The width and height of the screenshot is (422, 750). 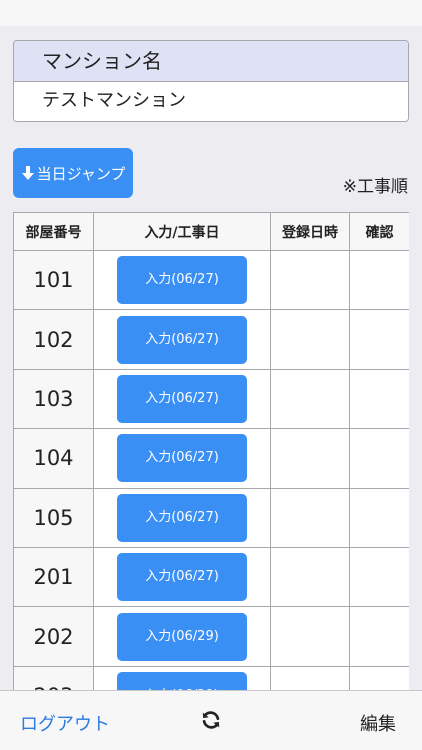 What do you see at coordinates (211, 13) in the screenshot?
I see `status-bar` at bounding box center [211, 13].